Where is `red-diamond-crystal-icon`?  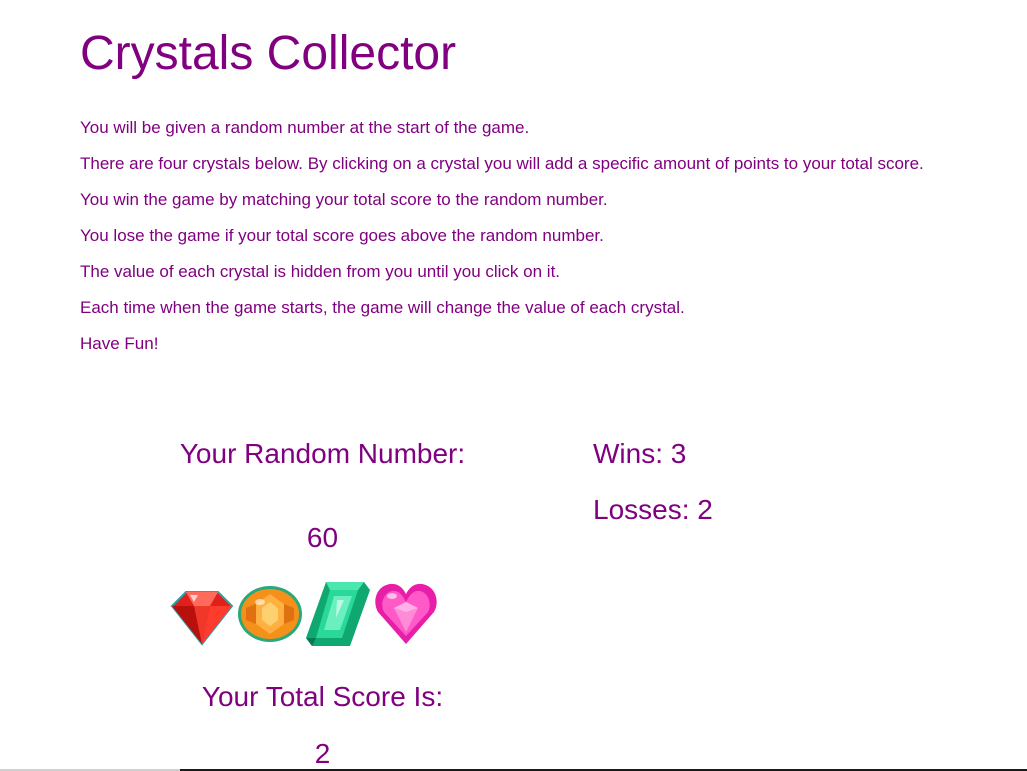
red-diamond-crystal-icon is located at coordinates (202, 614).